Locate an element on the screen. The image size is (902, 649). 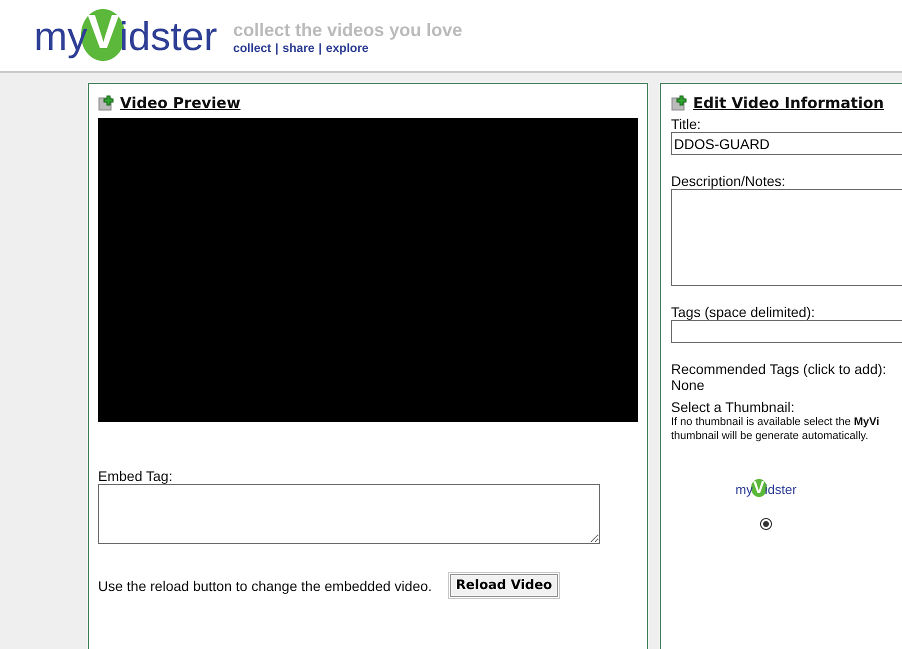
section-title: Edit Video Information is located at coordinates (788, 103).